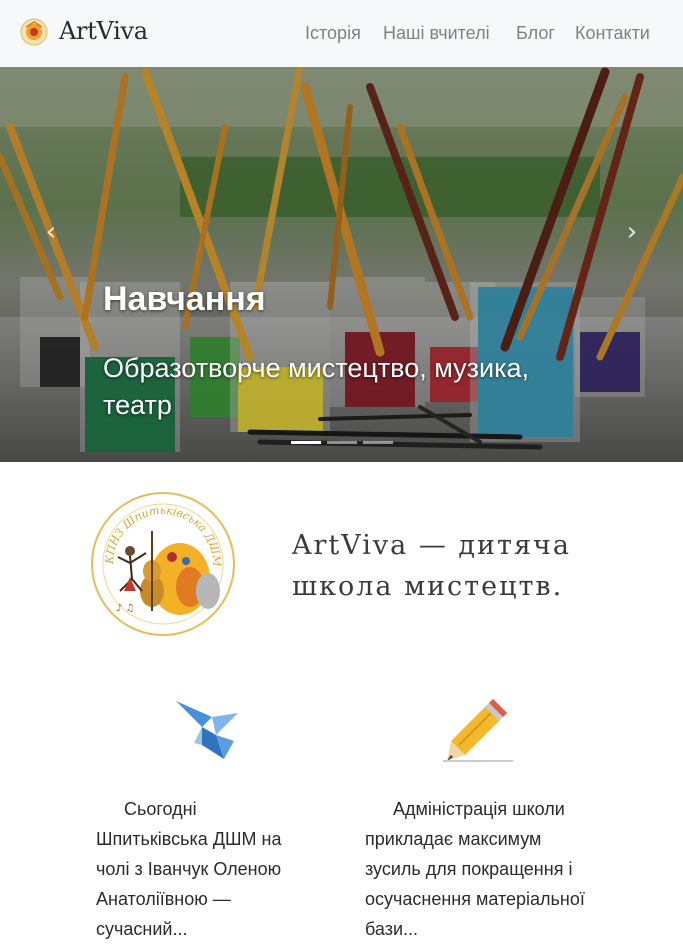  I want to click on origami-bird-icon, so click(207, 729).